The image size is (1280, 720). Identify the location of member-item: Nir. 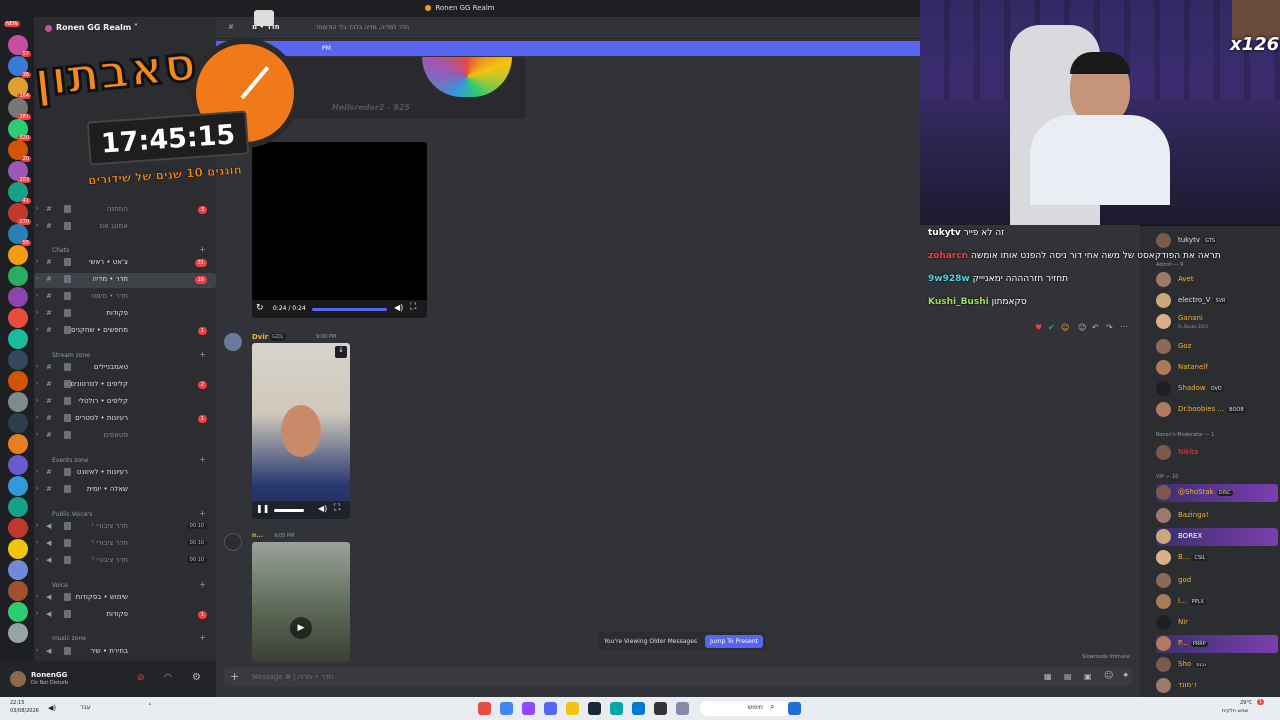
(1217, 623).